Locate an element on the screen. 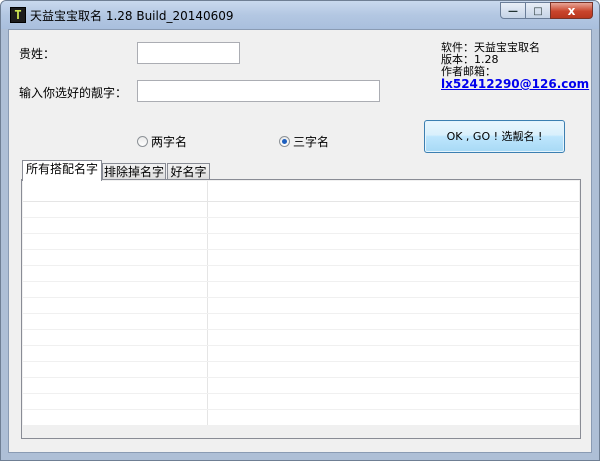 The image size is (600, 461). radio-three-char-dot is located at coordinates (284, 141).